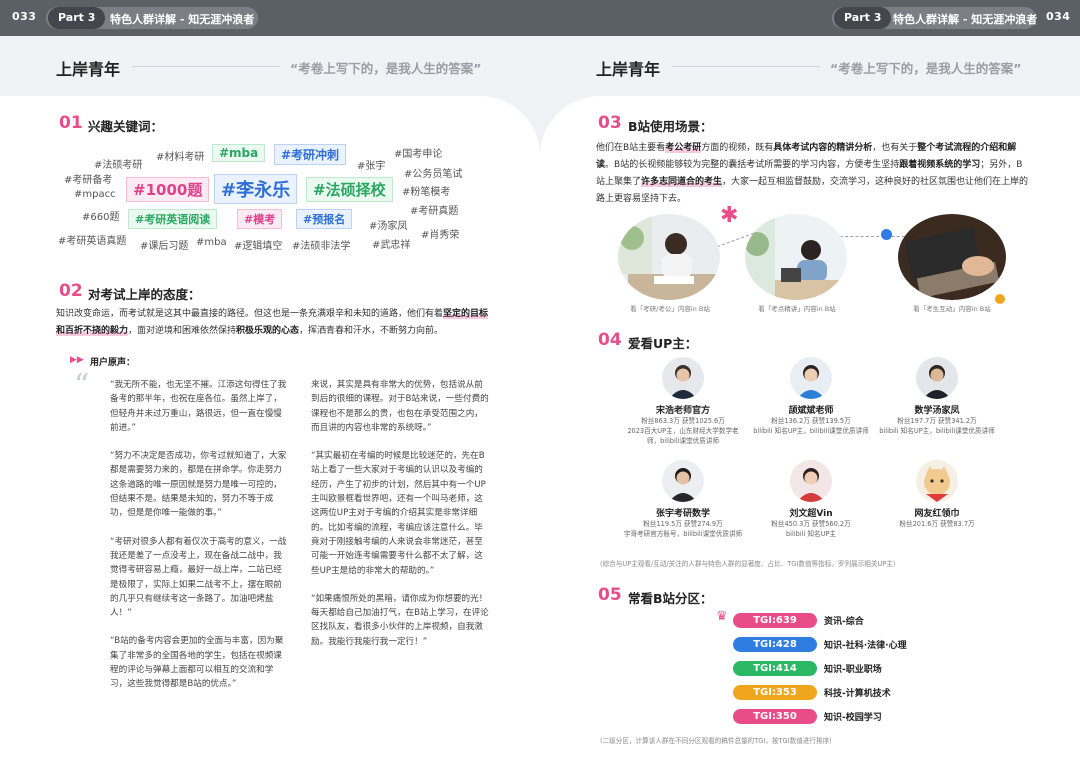  What do you see at coordinates (670, 126) in the screenshot?
I see `section-title-03: B站使用场景：` at bounding box center [670, 126].